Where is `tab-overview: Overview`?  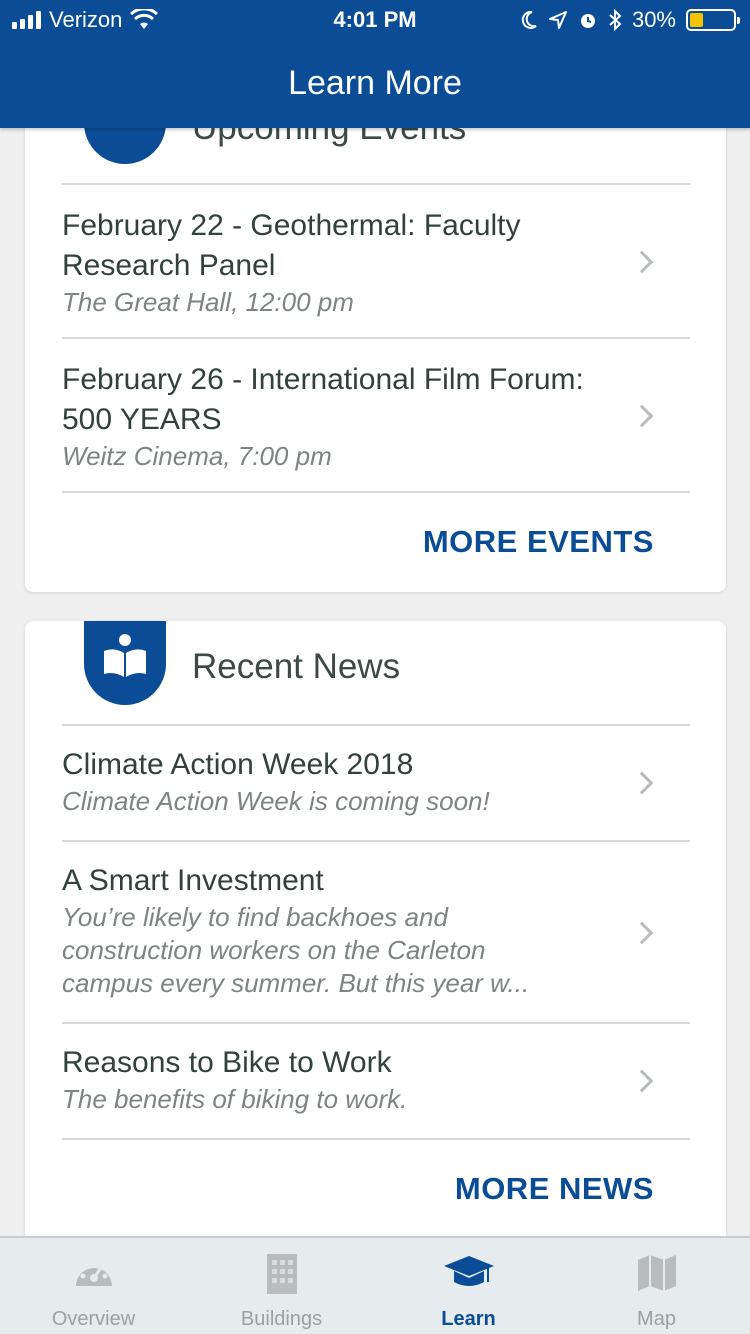
tab-overview: Overview is located at coordinates (93, 1286).